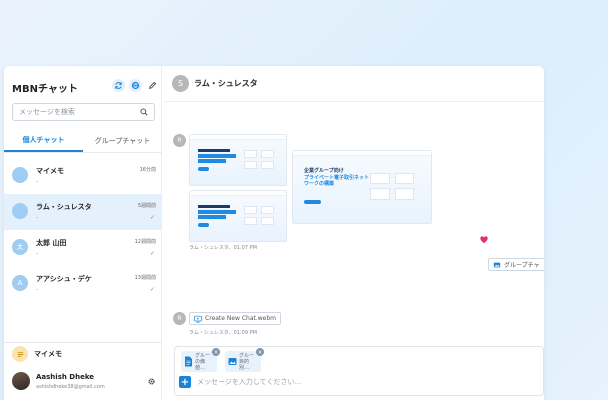 This screenshot has height=400, width=608. Describe the element at coordinates (83, 248) in the screenshot. I see `chat-list-item: 太 太郎 山田 - 12週間前 ✓` at that location.